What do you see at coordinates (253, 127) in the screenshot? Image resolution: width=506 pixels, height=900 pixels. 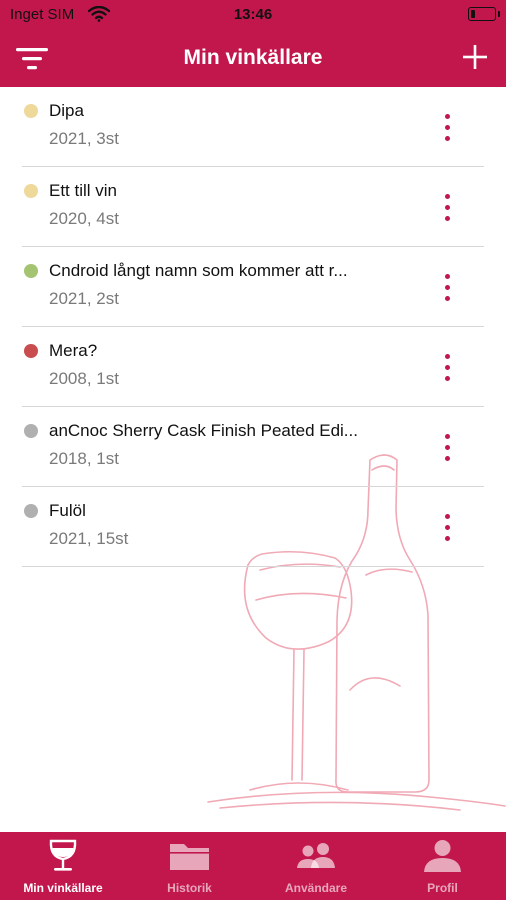 I see `list-item: Dipa 2021, 3st` at bounding box center [253, 127].